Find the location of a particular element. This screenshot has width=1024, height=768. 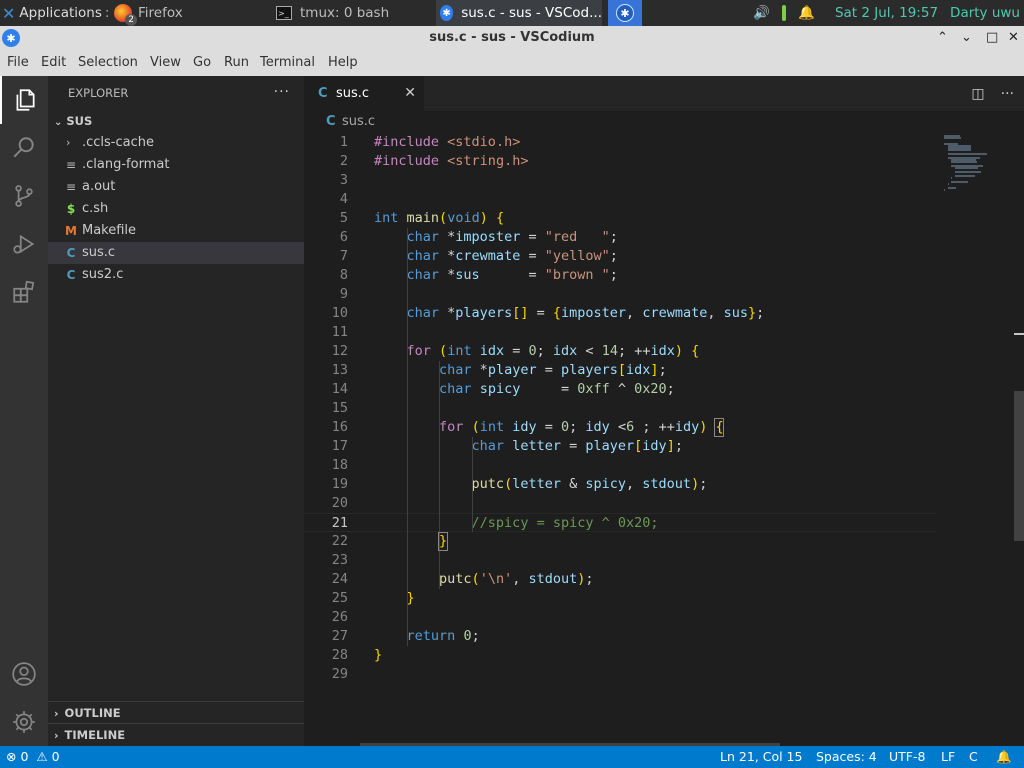

menu-run: Run is located at coordinates (236, 63).